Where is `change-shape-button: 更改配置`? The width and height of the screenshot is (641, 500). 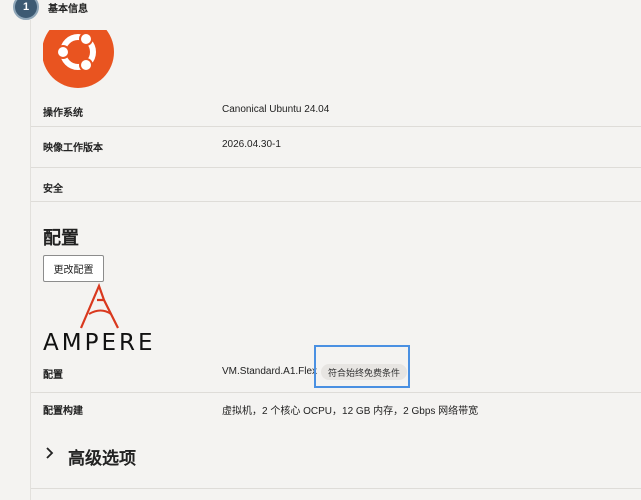 change-shape-button: 更改配置 is located at coordinates (73, 268).